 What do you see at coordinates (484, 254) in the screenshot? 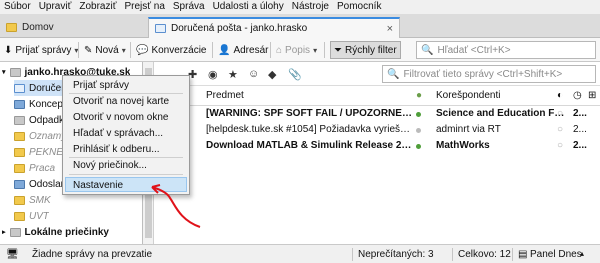
I see `total-count: Celkovo: 12` at bounding box center [484, 254].